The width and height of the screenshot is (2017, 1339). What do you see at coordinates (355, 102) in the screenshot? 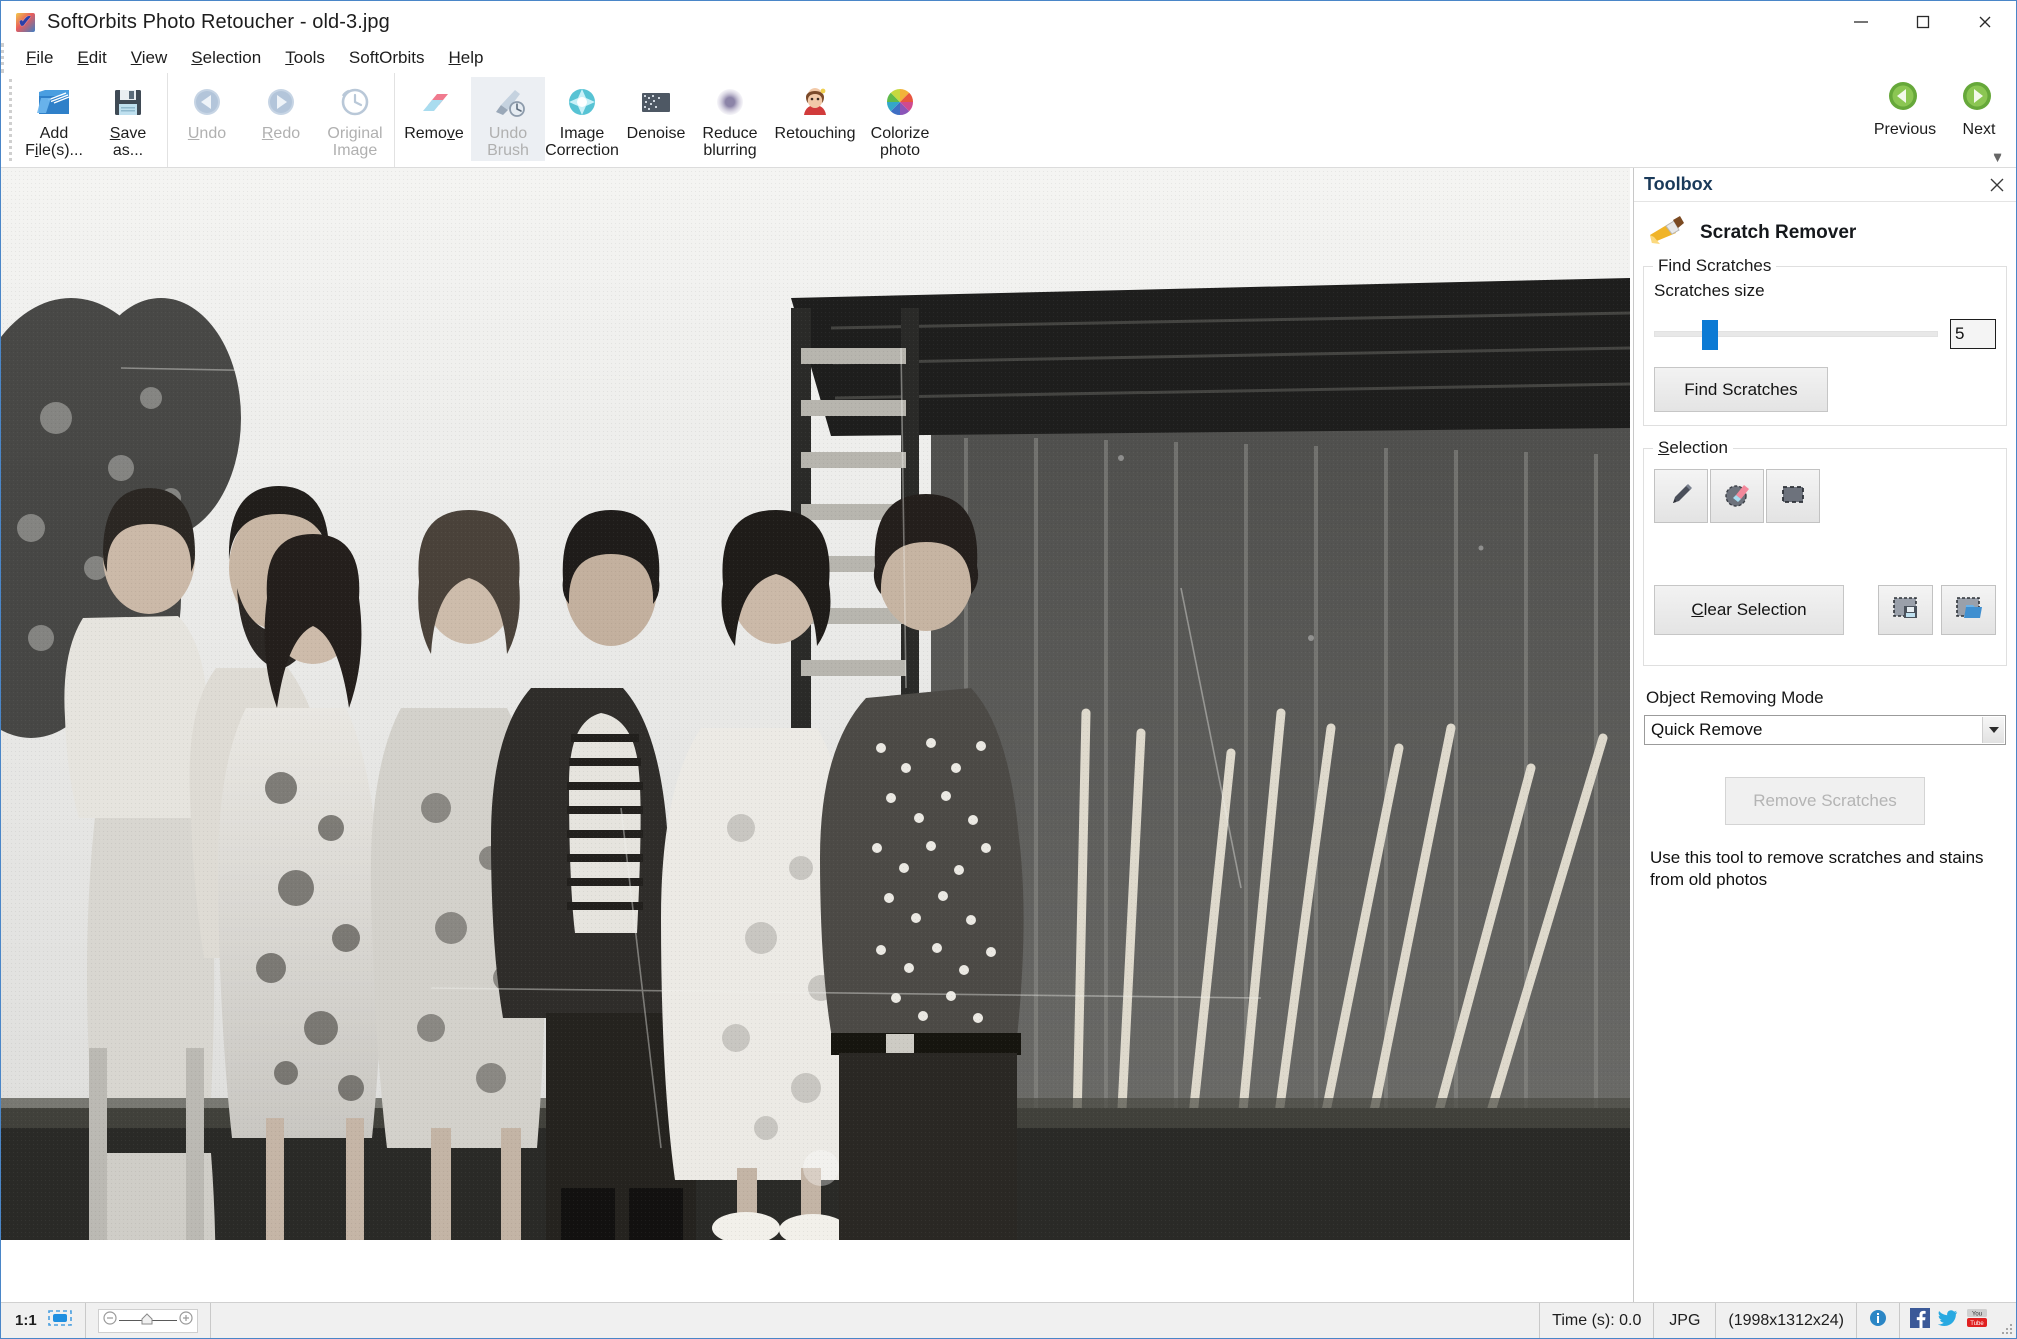
I see `clock-history-icon` at bounding box center [355, 102].